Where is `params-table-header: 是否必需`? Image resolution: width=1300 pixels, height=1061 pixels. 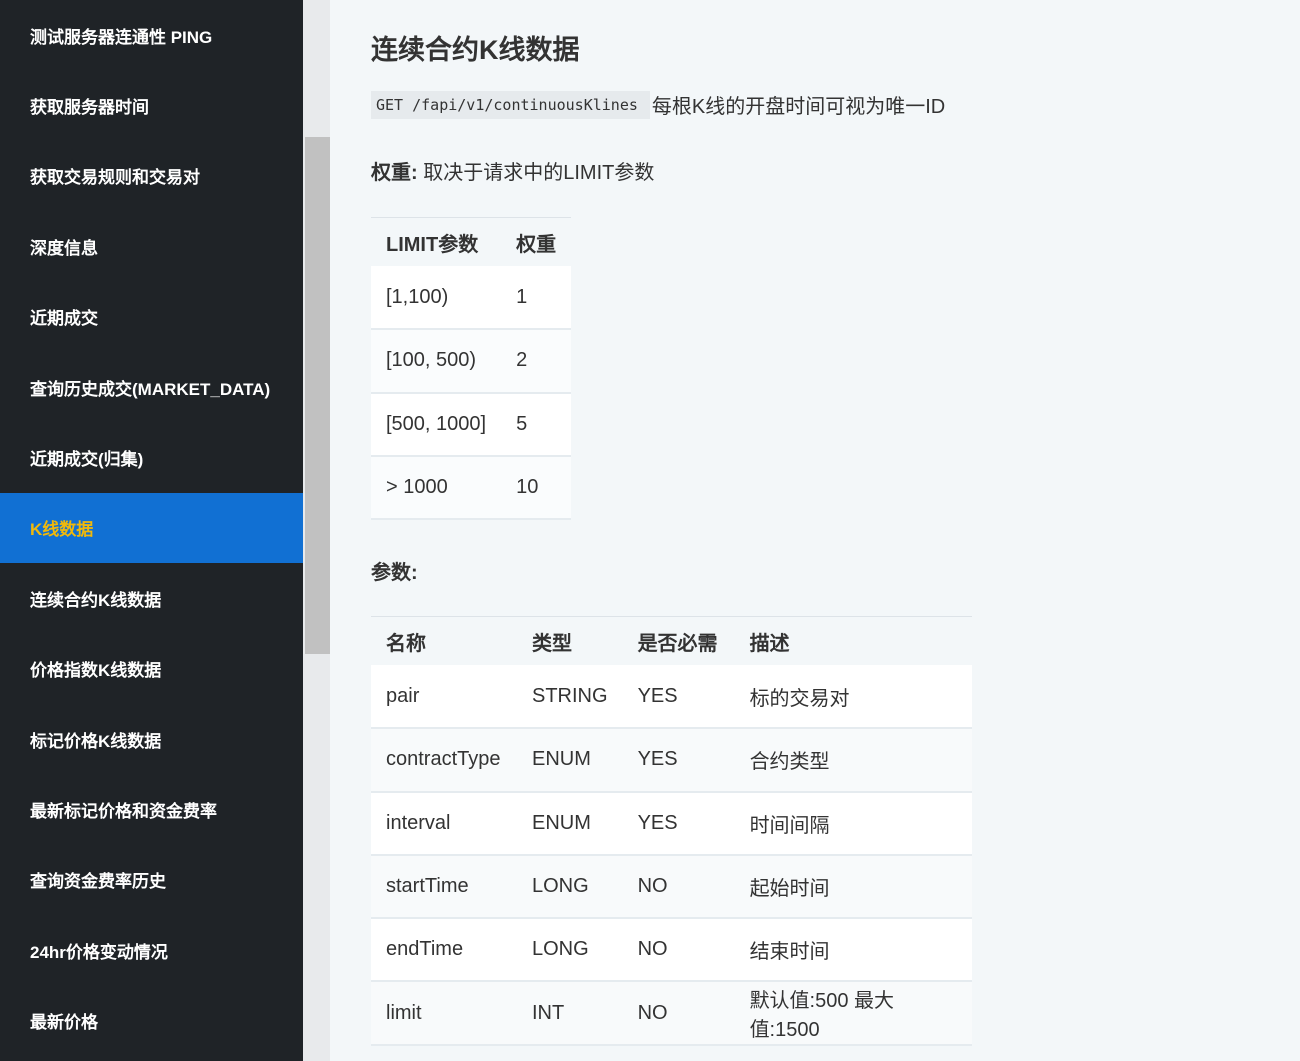
params-table-header: 是否必需 is located at coordinates (677, 643).